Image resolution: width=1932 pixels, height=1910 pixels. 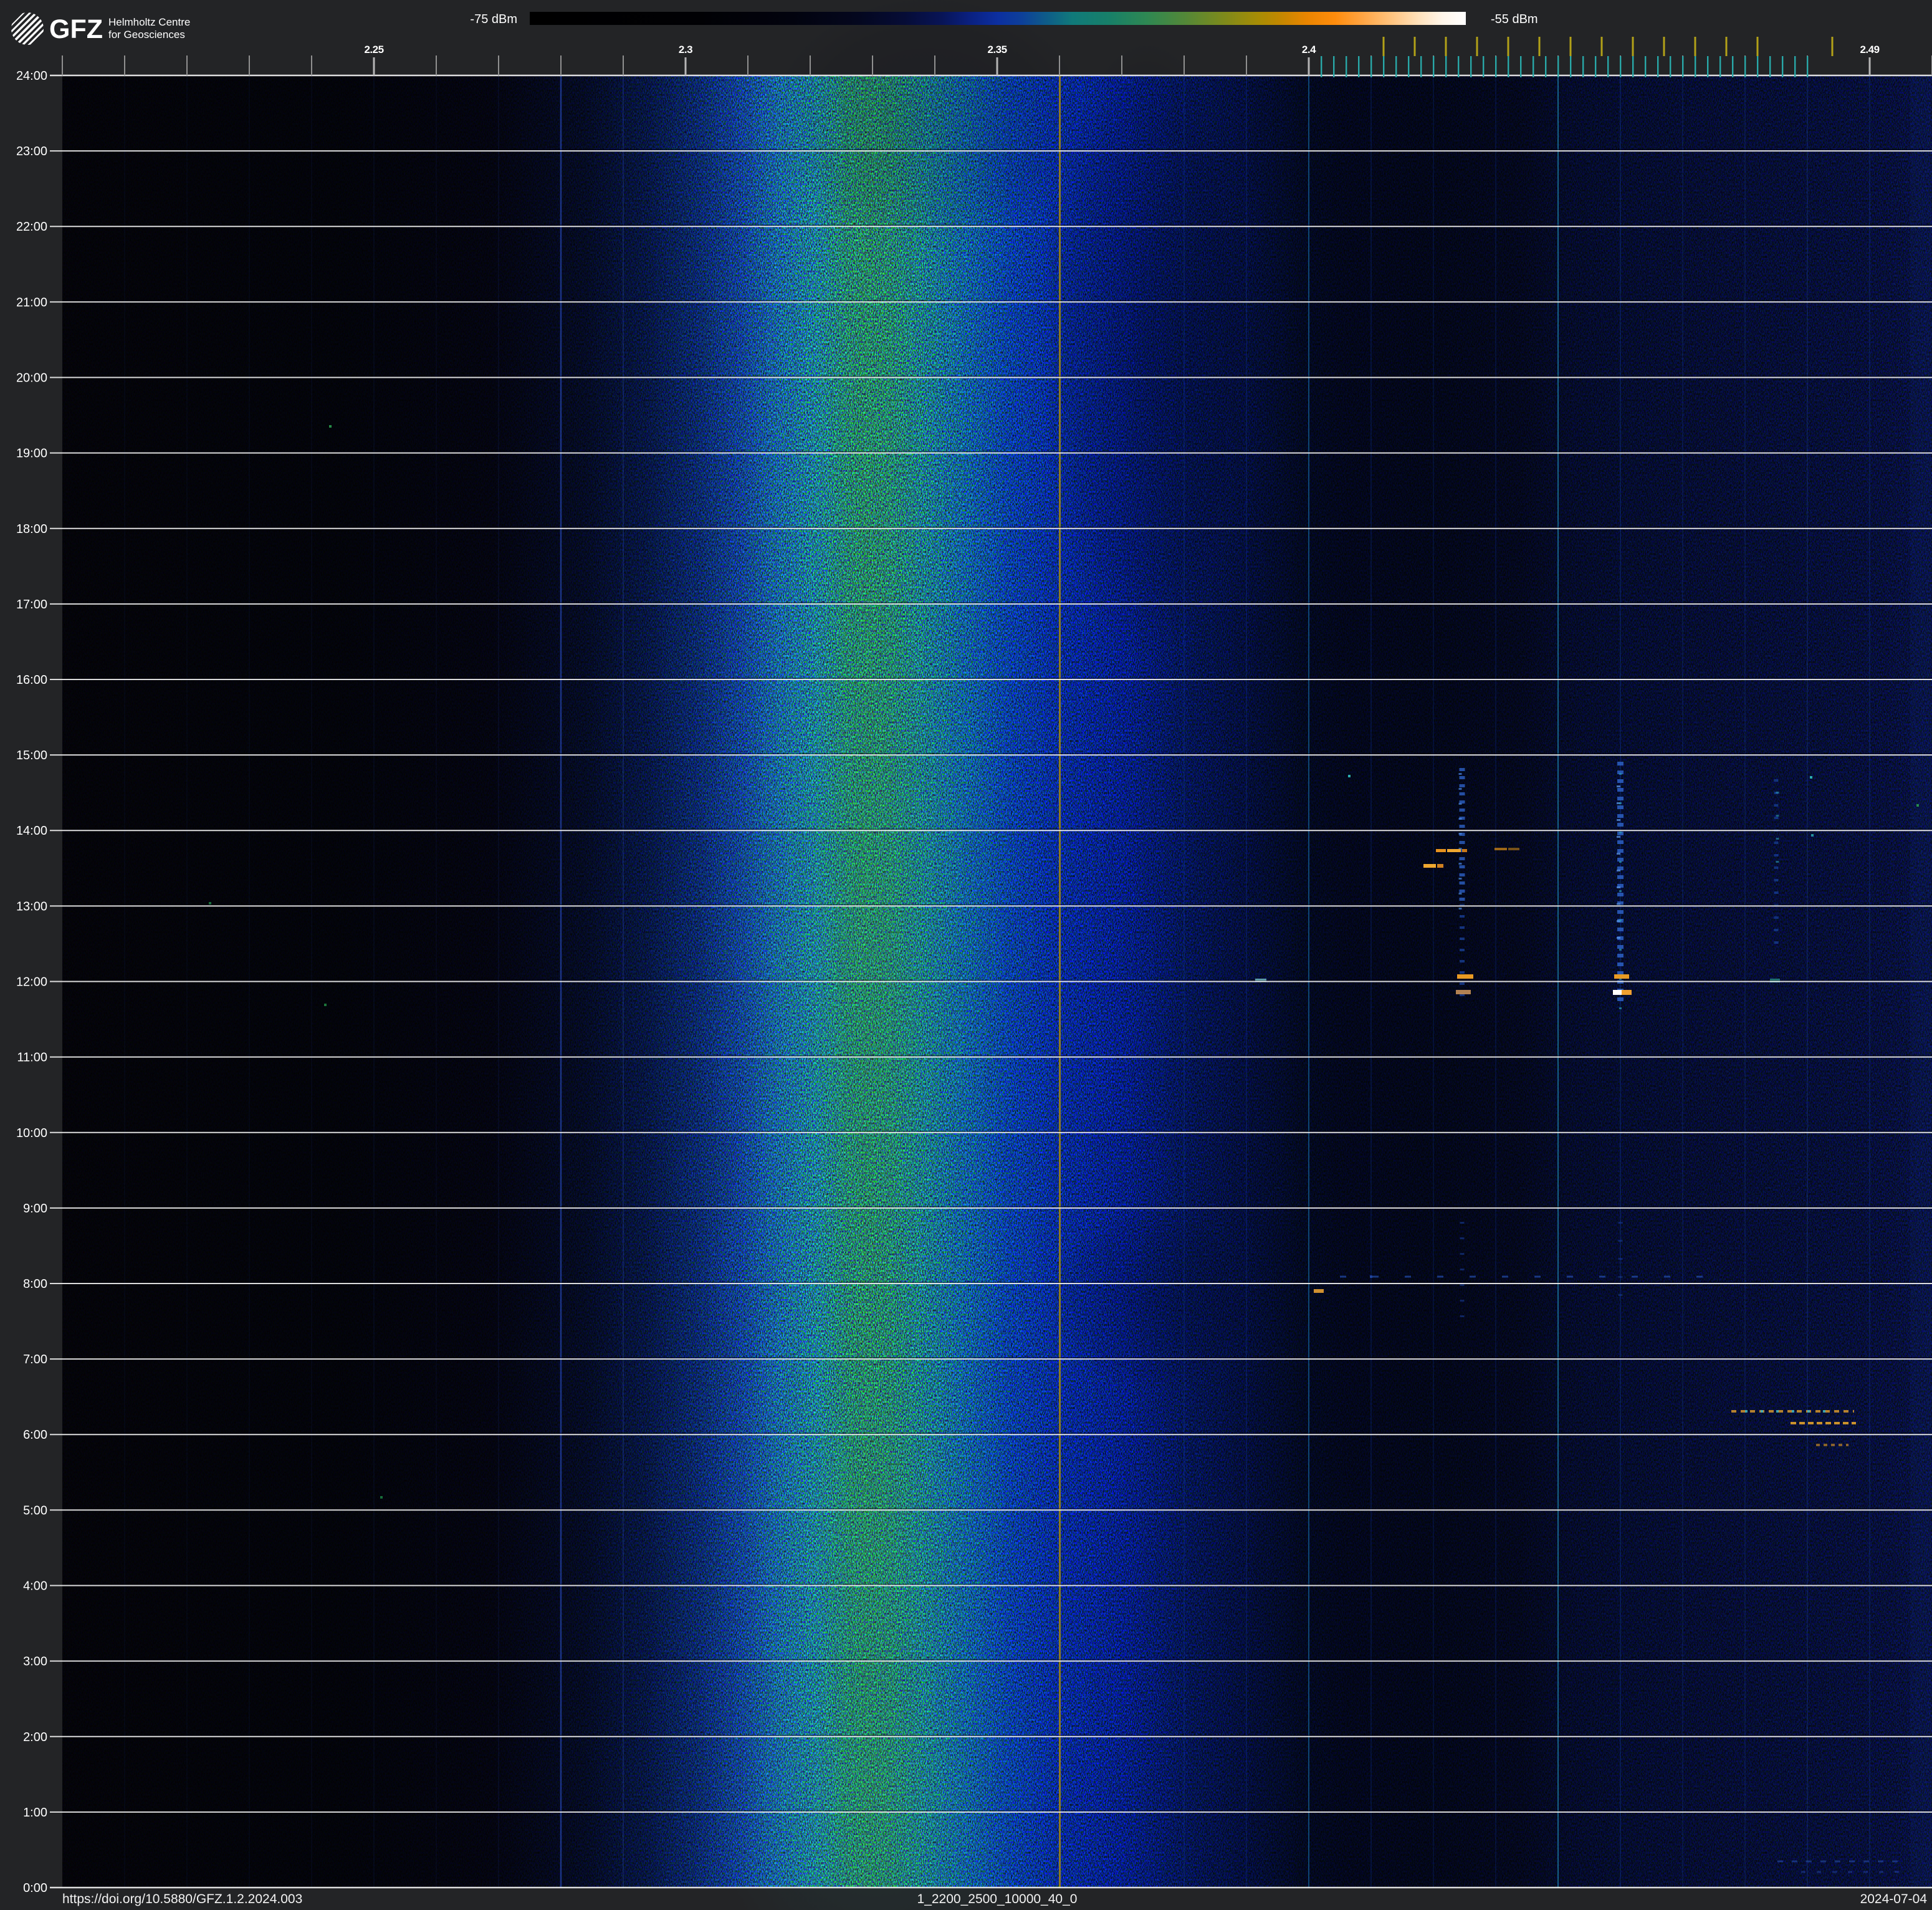 What do you see at coordinates (35, 1737) in the screenshot?
I see `svg-text: 2:00` at bounding box center [35, 1737].